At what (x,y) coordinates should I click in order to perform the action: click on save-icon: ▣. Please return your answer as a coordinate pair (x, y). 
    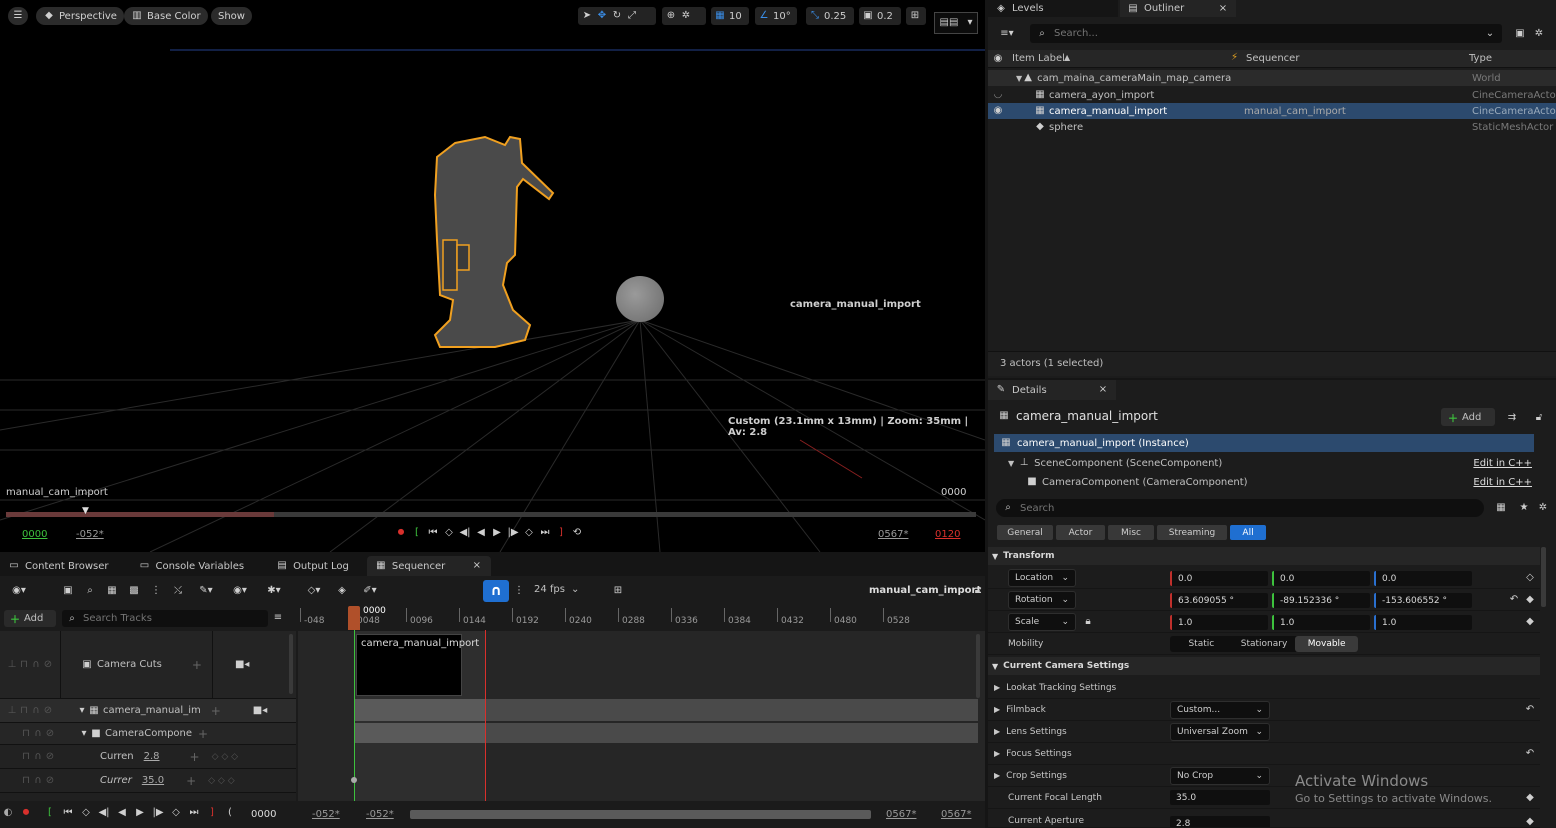
    Looking at the image, I should click on (68, 591).